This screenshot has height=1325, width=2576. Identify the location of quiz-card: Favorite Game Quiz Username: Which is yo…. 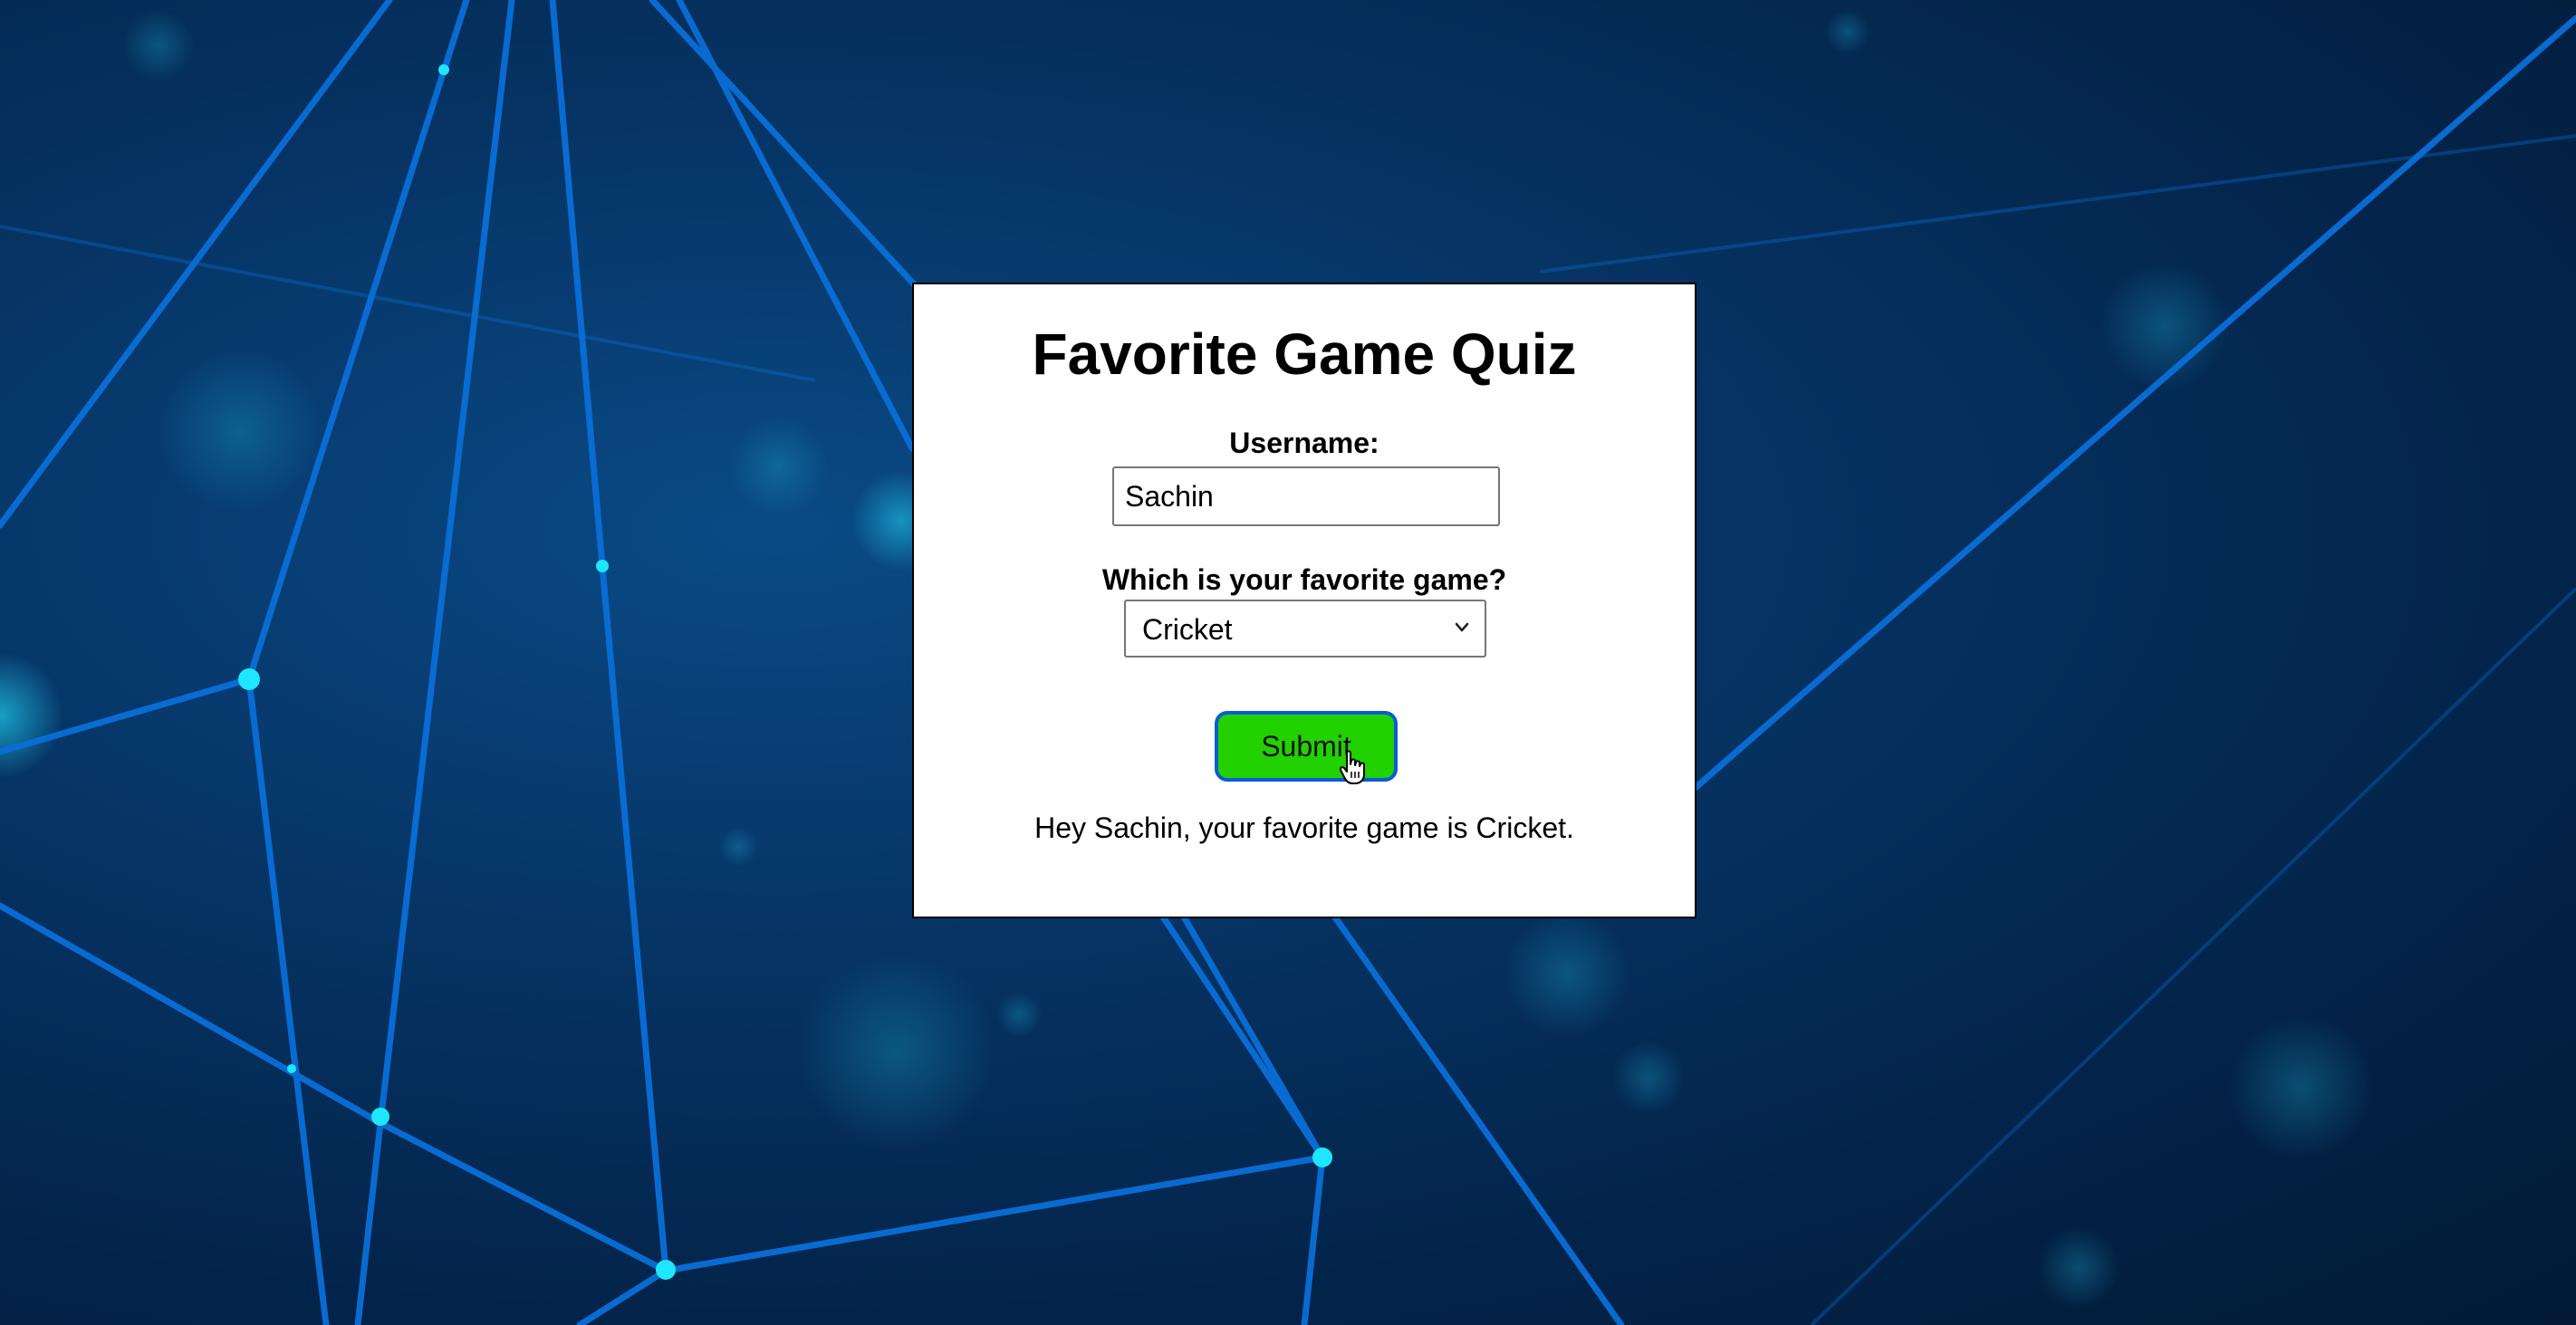
(1304, 601).